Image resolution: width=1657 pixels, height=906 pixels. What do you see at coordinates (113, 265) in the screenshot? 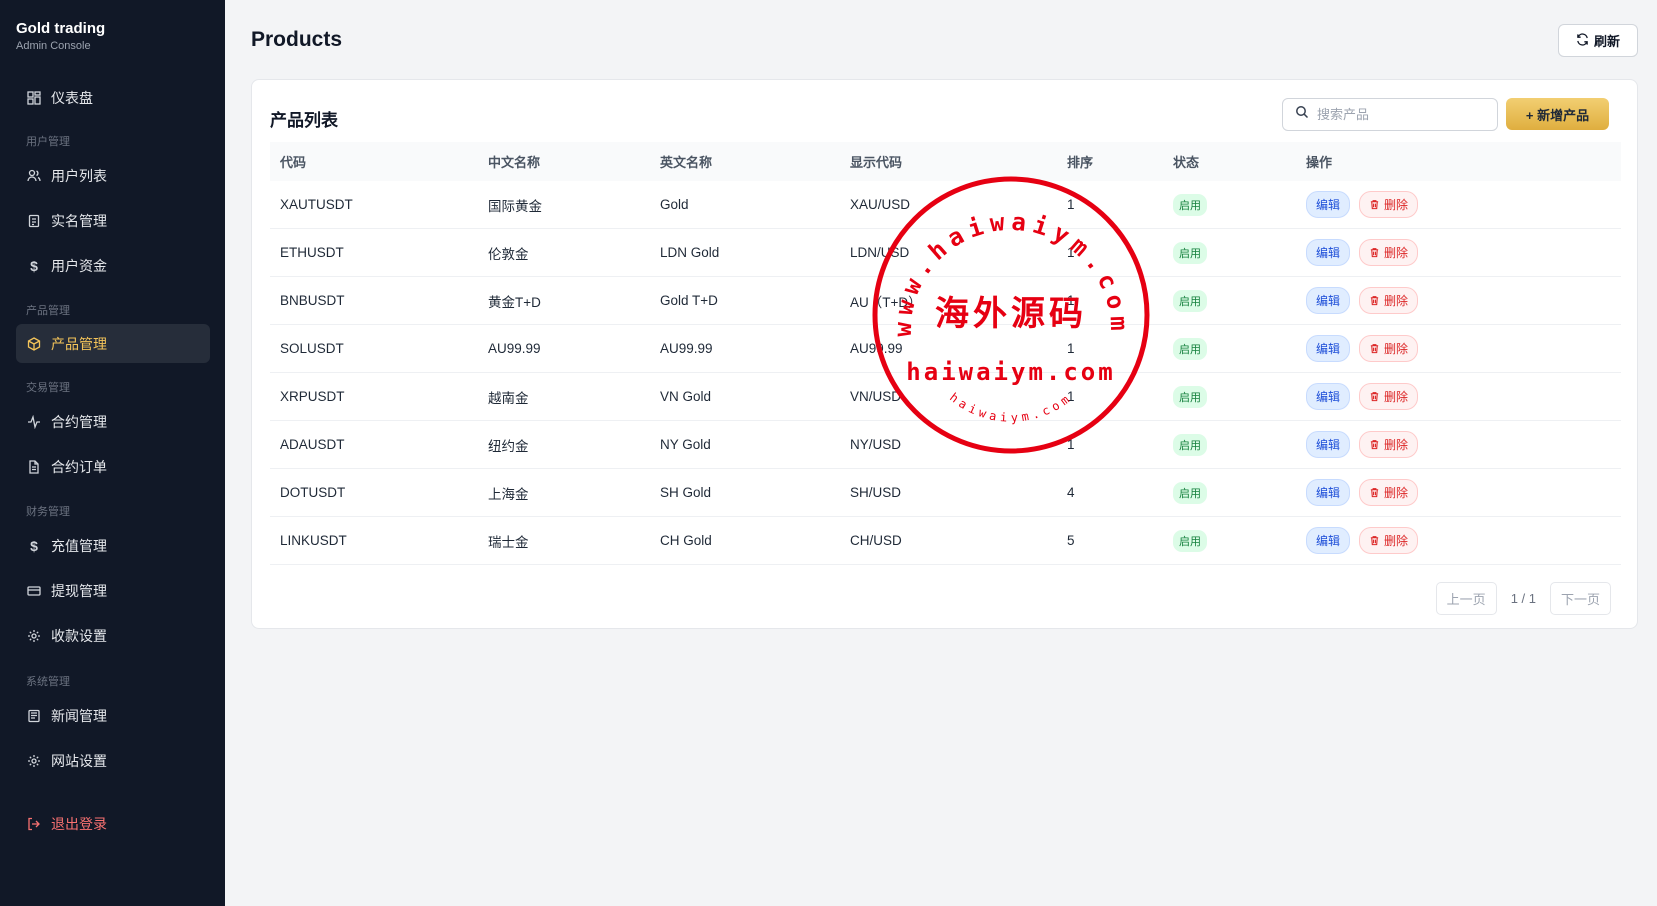
I see `sidebar-item-user-funds: $ 用户资金` at bounding box center [113, 265].